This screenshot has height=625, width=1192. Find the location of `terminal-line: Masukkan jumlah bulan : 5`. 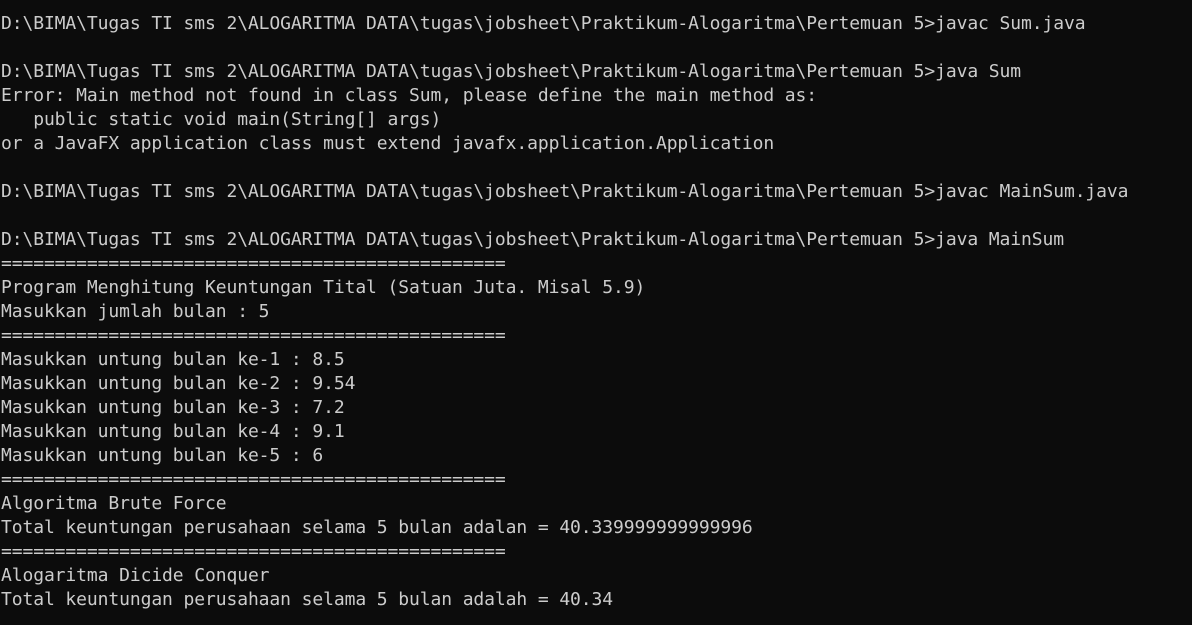

terminal-line: Masukkan jumlah bulan : 5 is located at coordinates (135, 311).